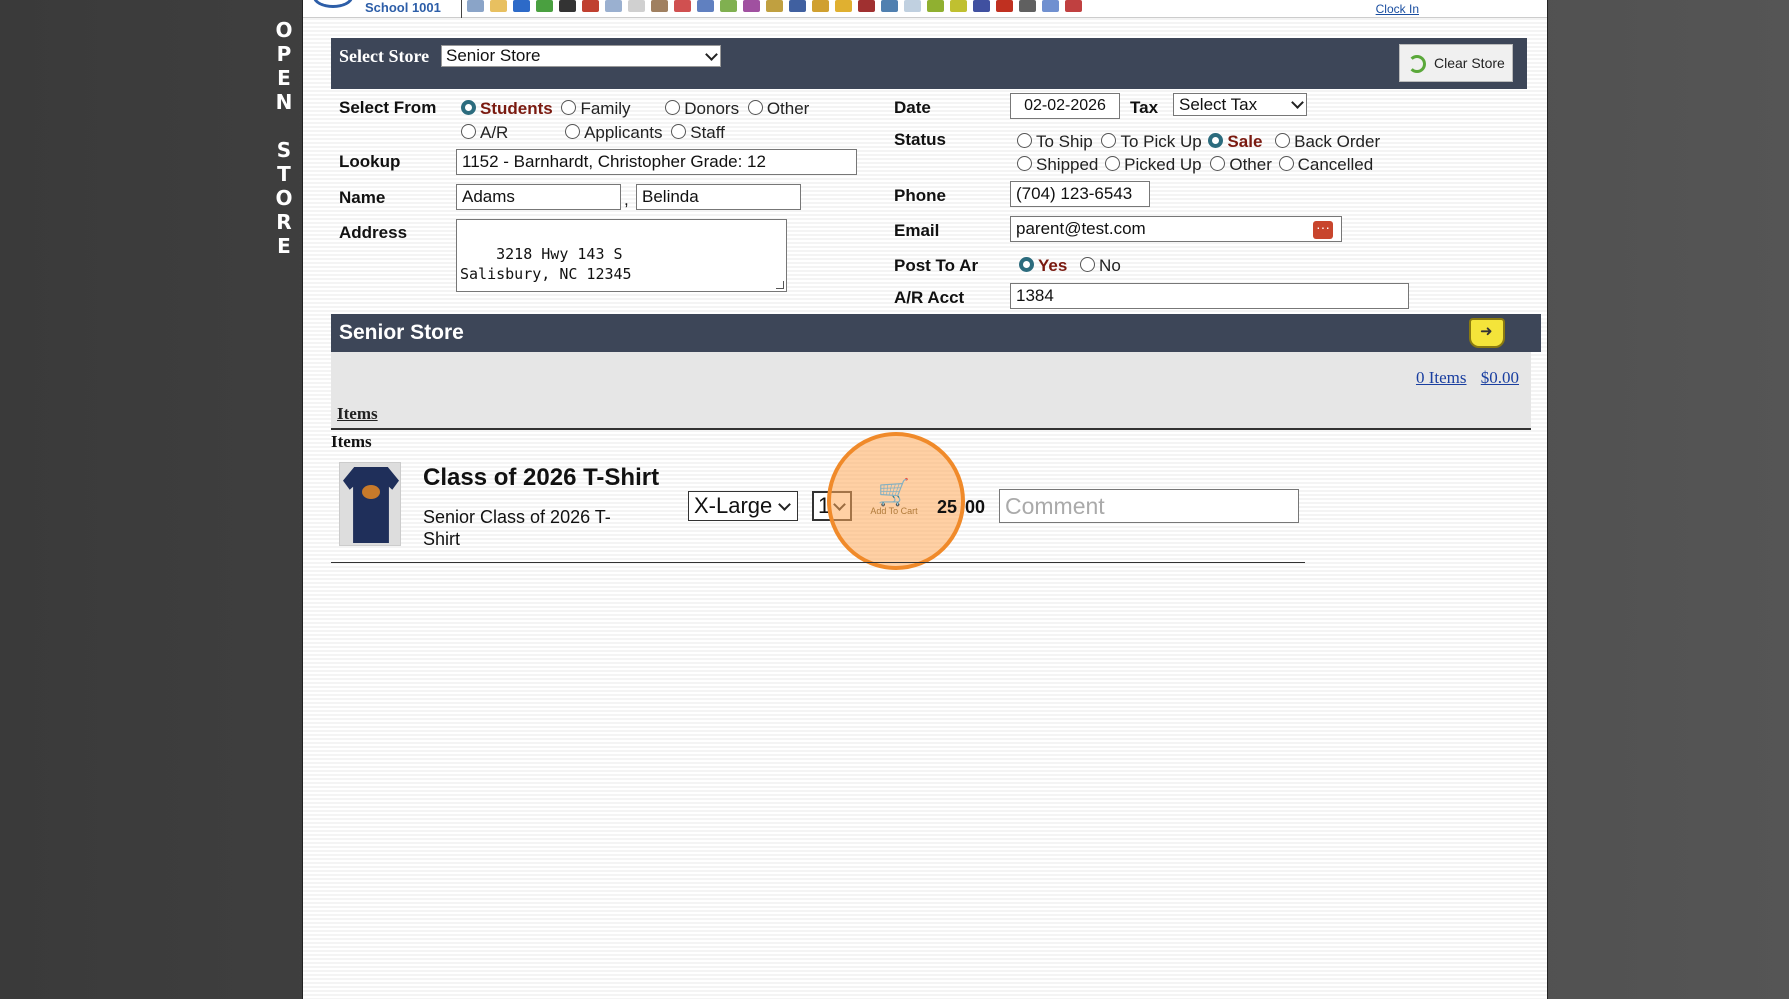 This screenshot has height=999, width=1789. Describe the element at coordinates (581, 56) in the screenshot. I see `store-select: Senior Store` at that location.